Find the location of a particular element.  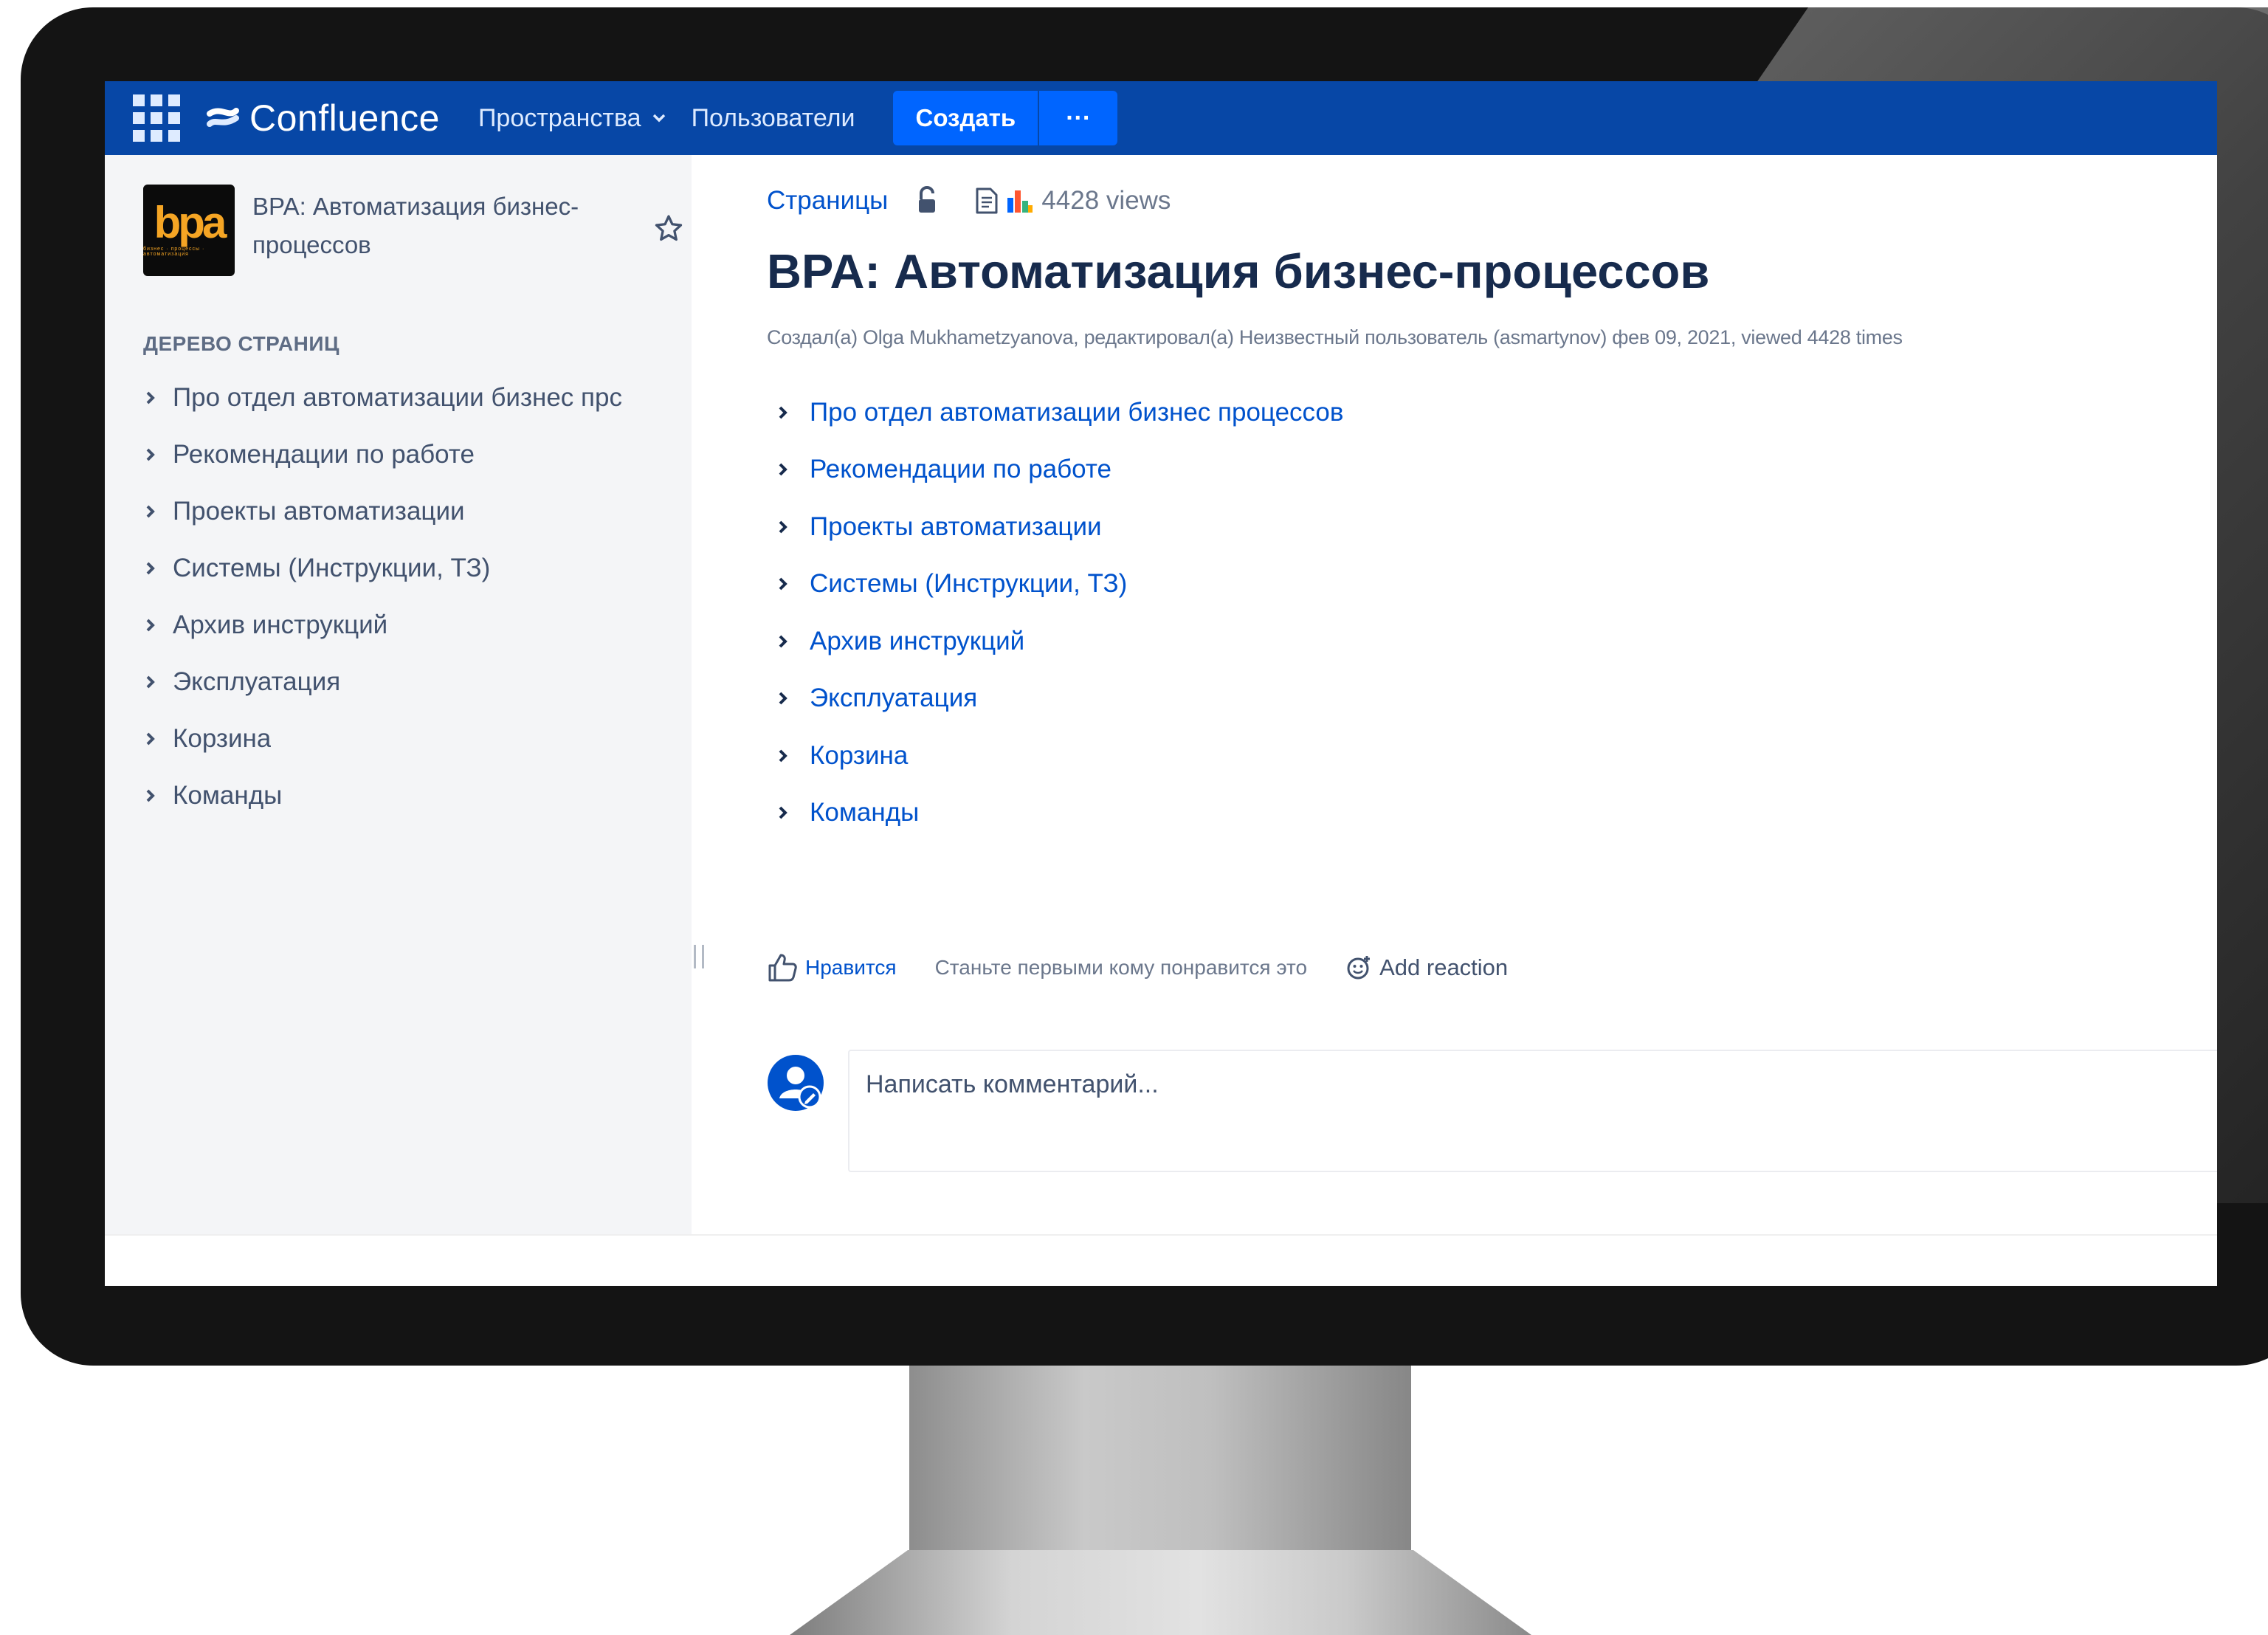

child-page-link: Эксплуатация is located at coordinates (1058, 699).